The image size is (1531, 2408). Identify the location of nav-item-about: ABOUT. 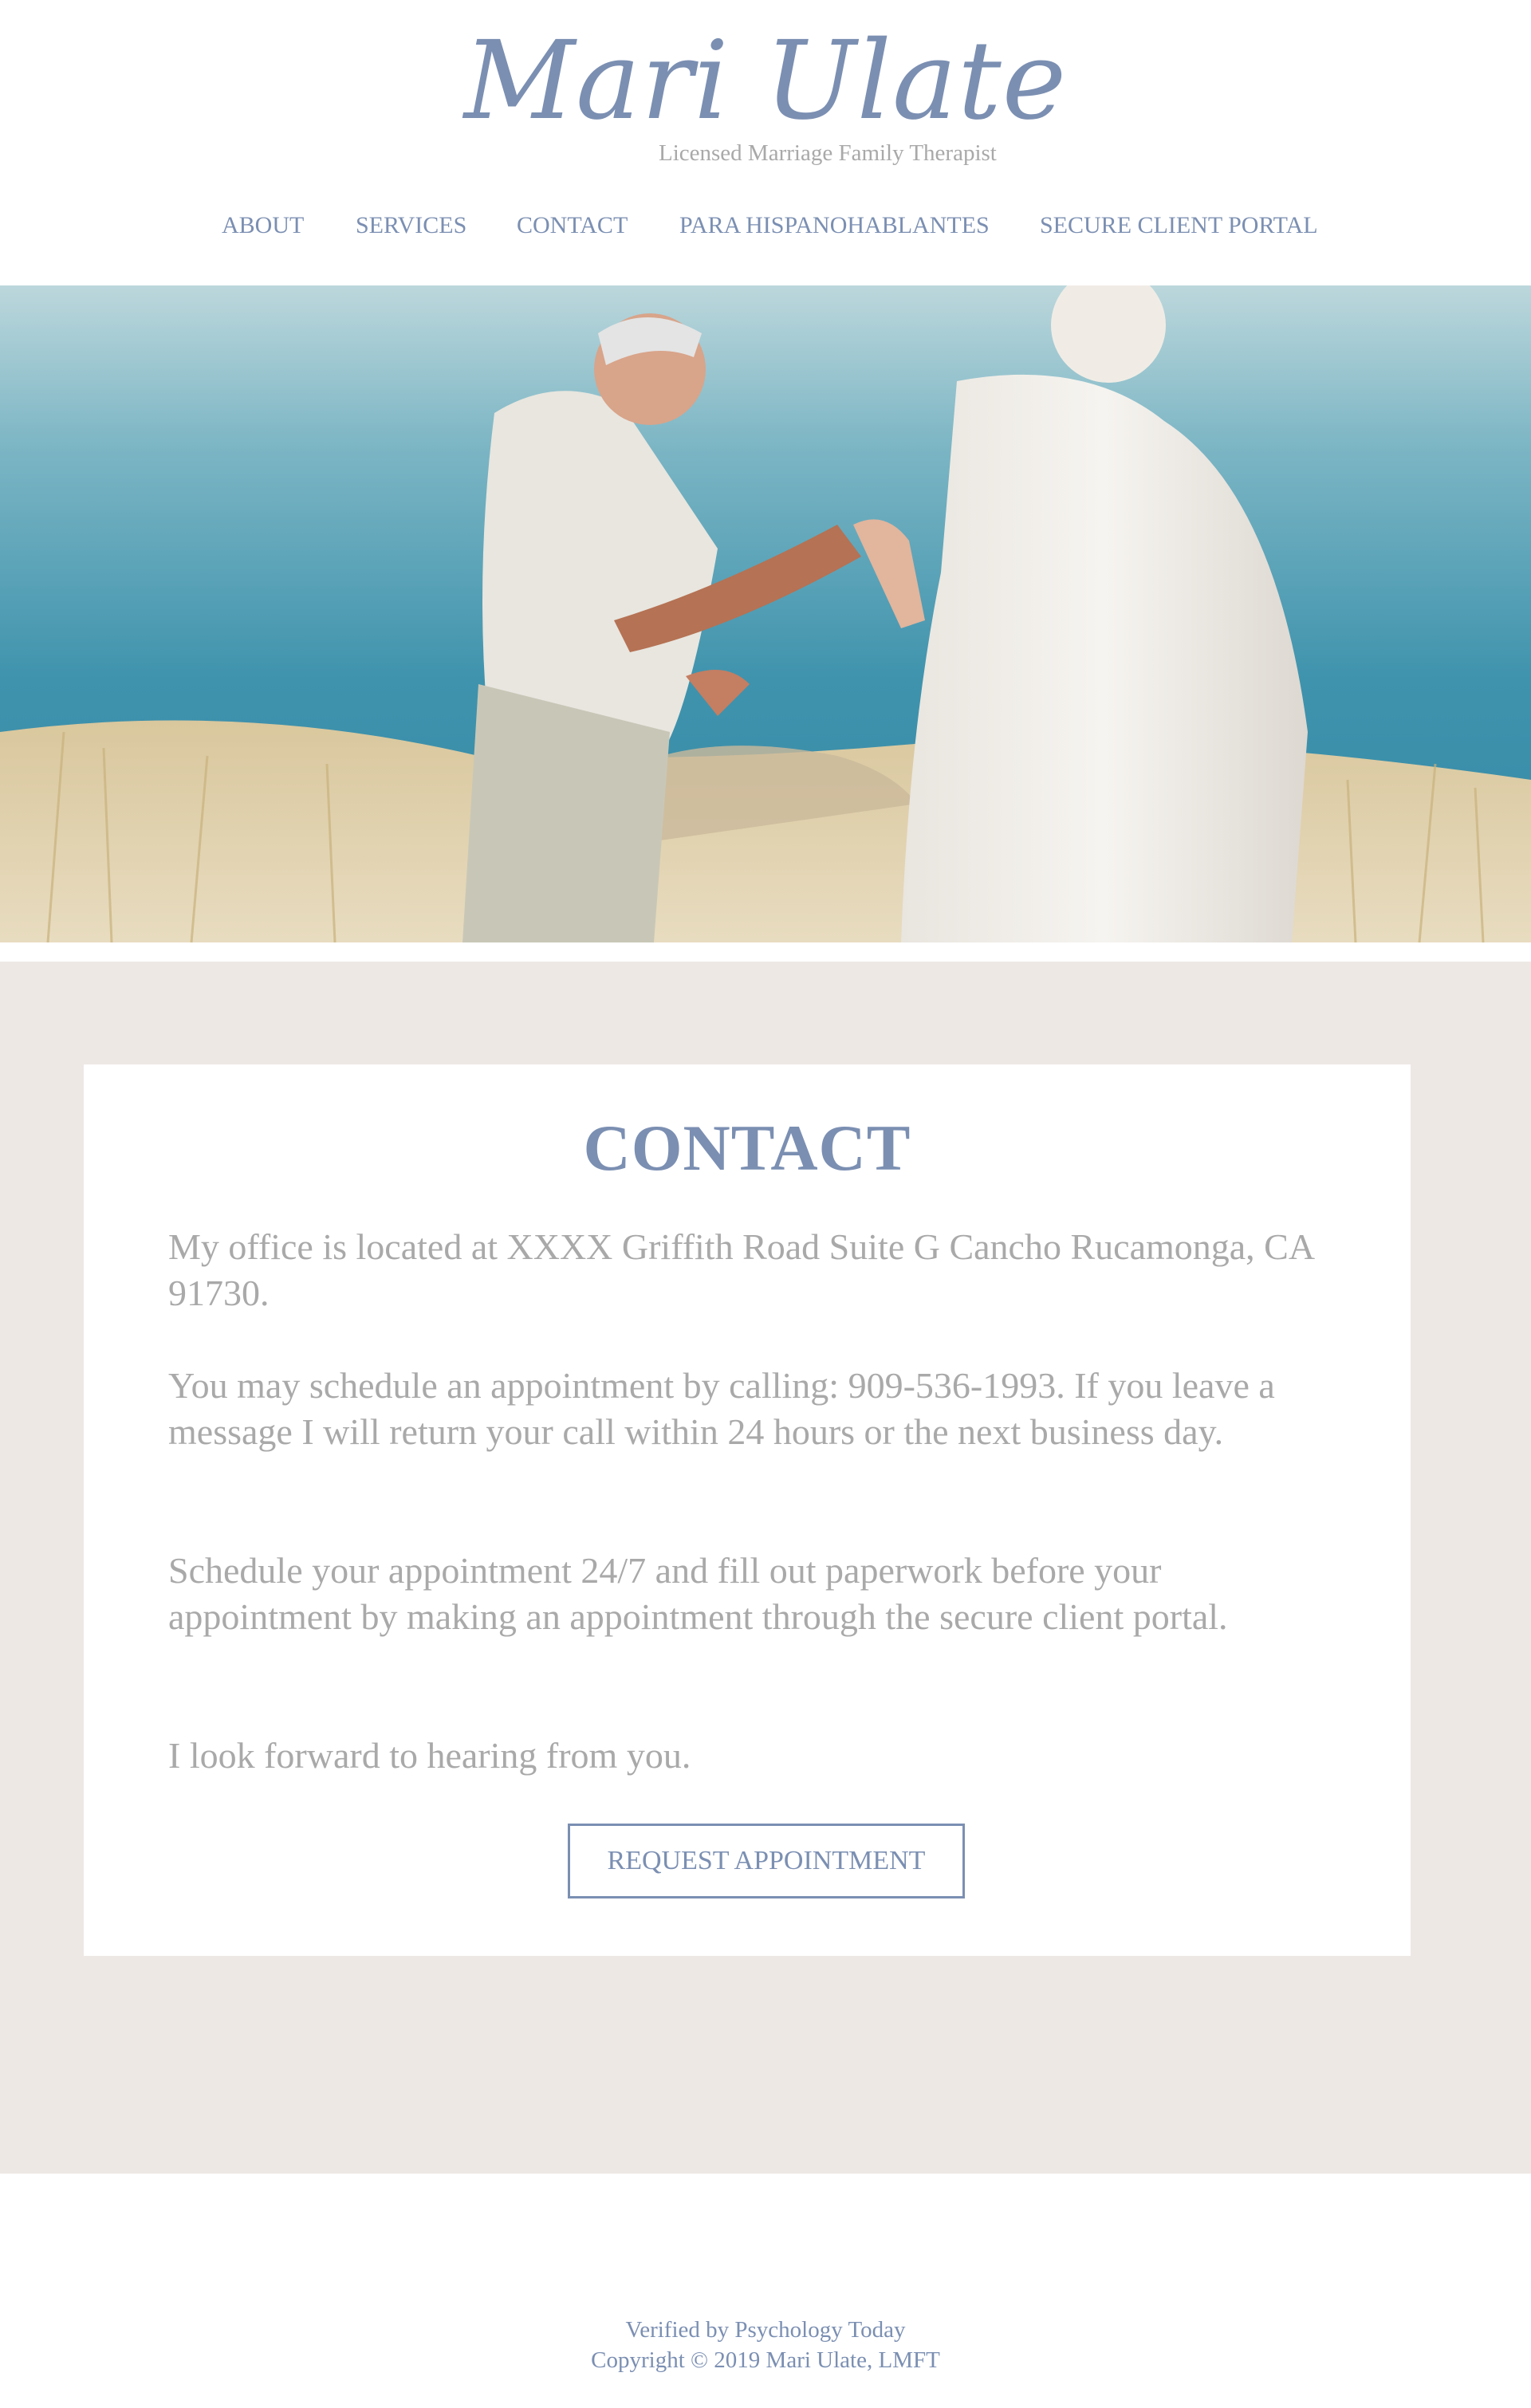
(263, 225).